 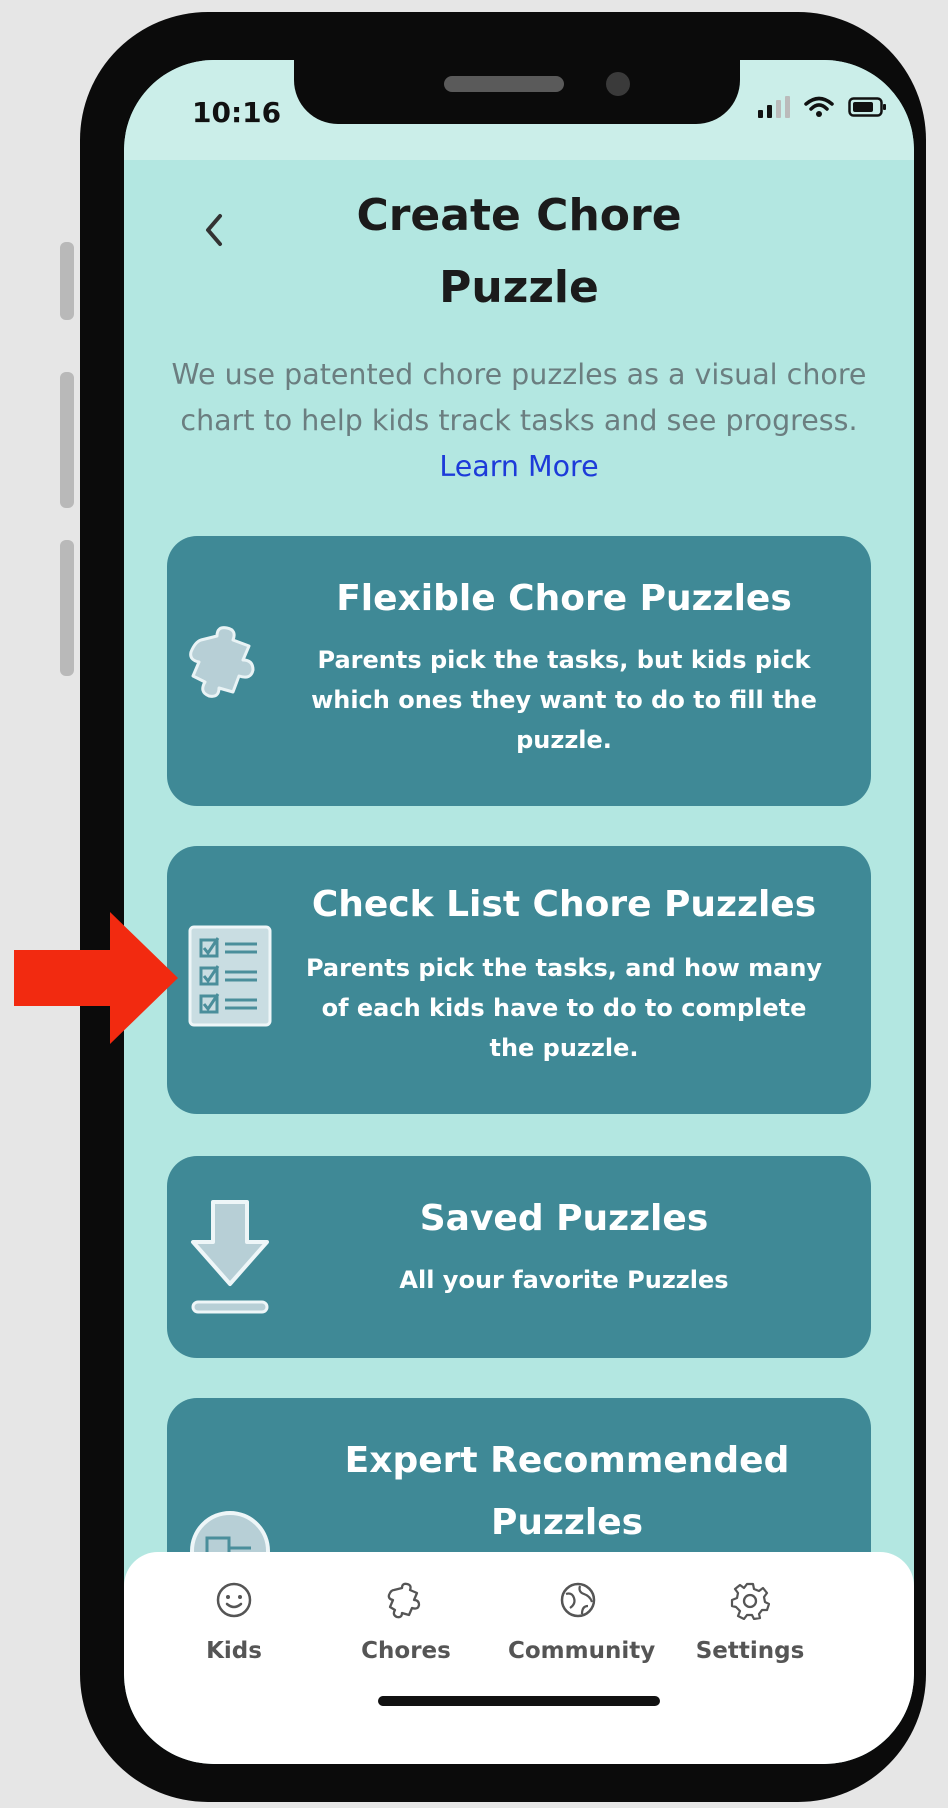 I want to click on checklist-icon, so click(x=230, y=976).